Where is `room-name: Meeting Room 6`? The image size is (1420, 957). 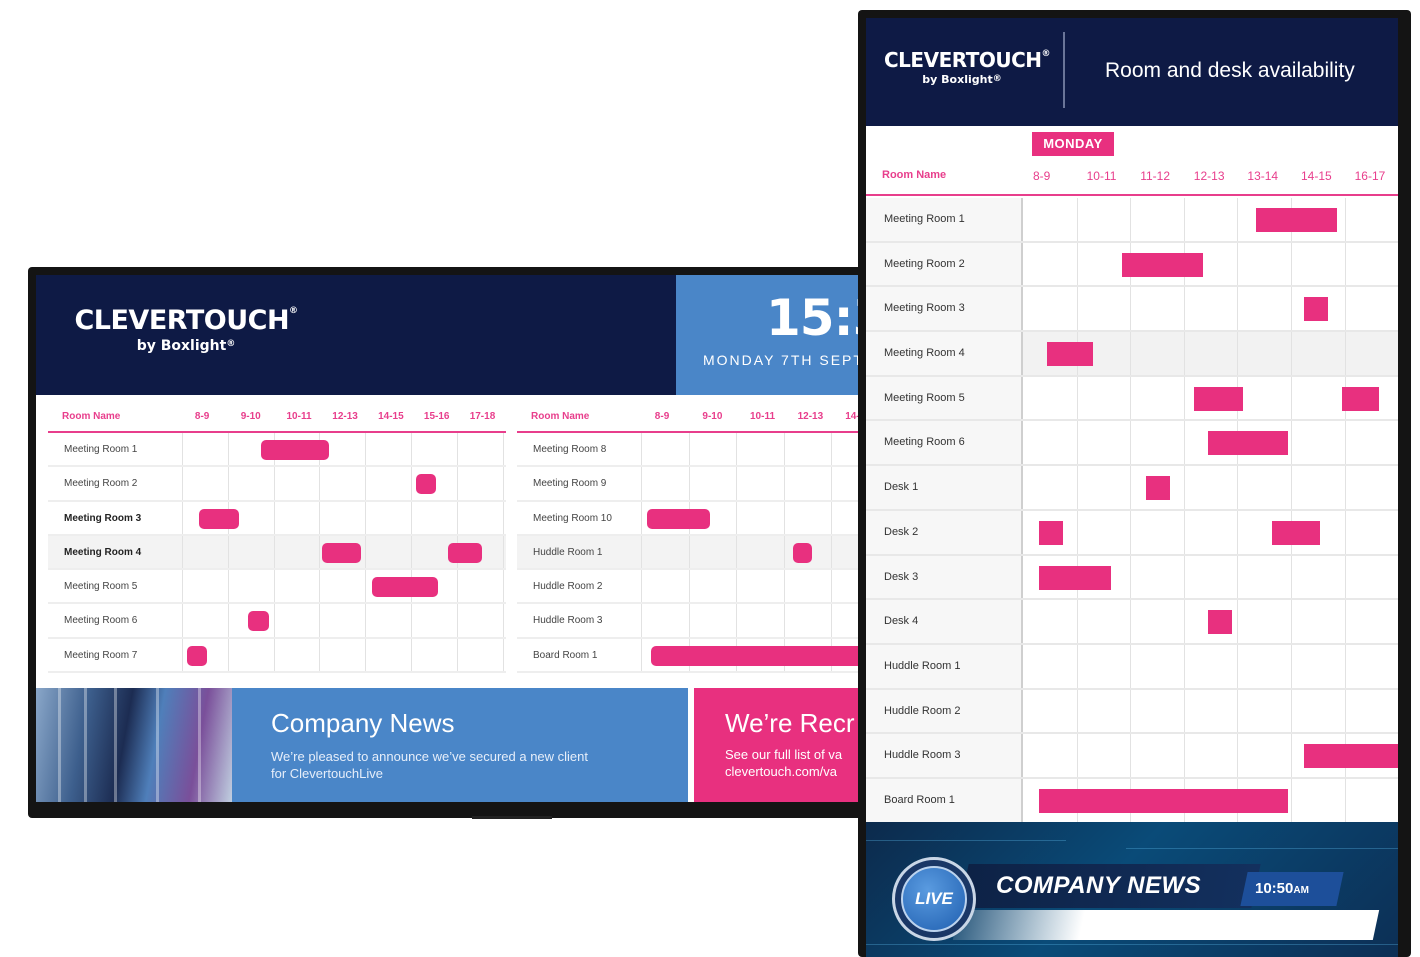 room-name: Meeting Room 6 is located at coordinates (924, 442).